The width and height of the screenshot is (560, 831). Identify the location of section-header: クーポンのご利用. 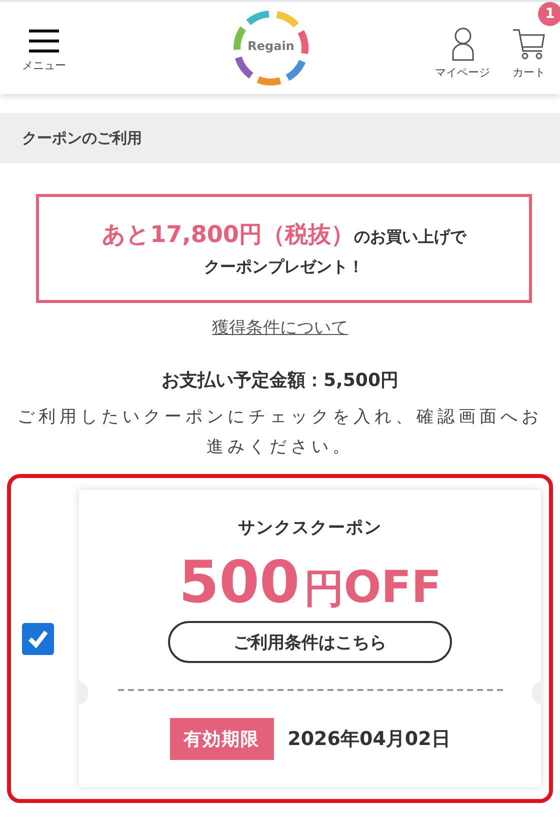
(280, 138).